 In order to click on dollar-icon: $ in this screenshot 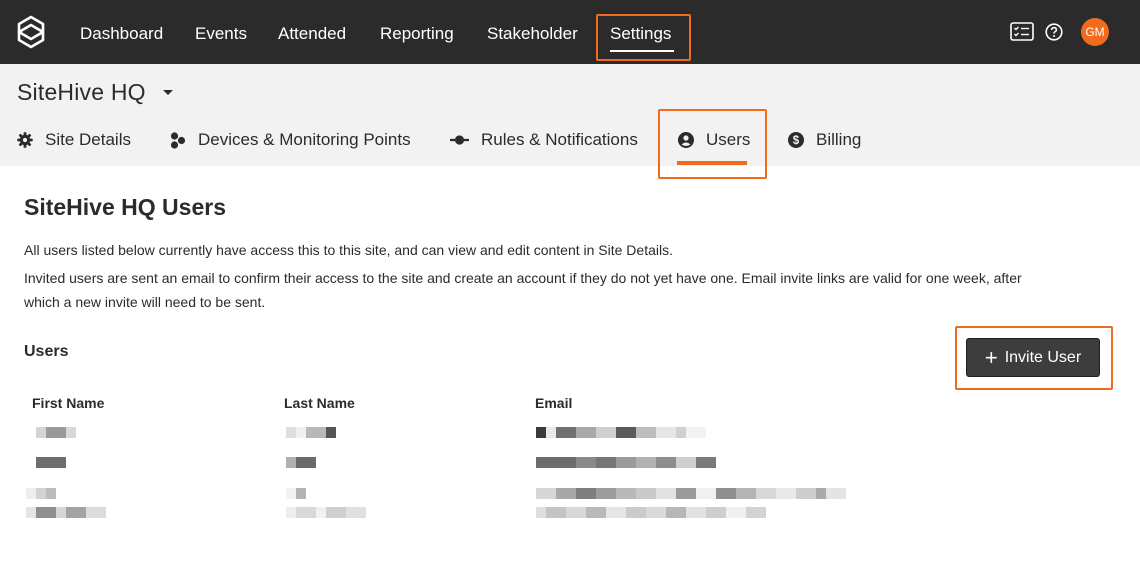, I will do `click(796, 140)`.